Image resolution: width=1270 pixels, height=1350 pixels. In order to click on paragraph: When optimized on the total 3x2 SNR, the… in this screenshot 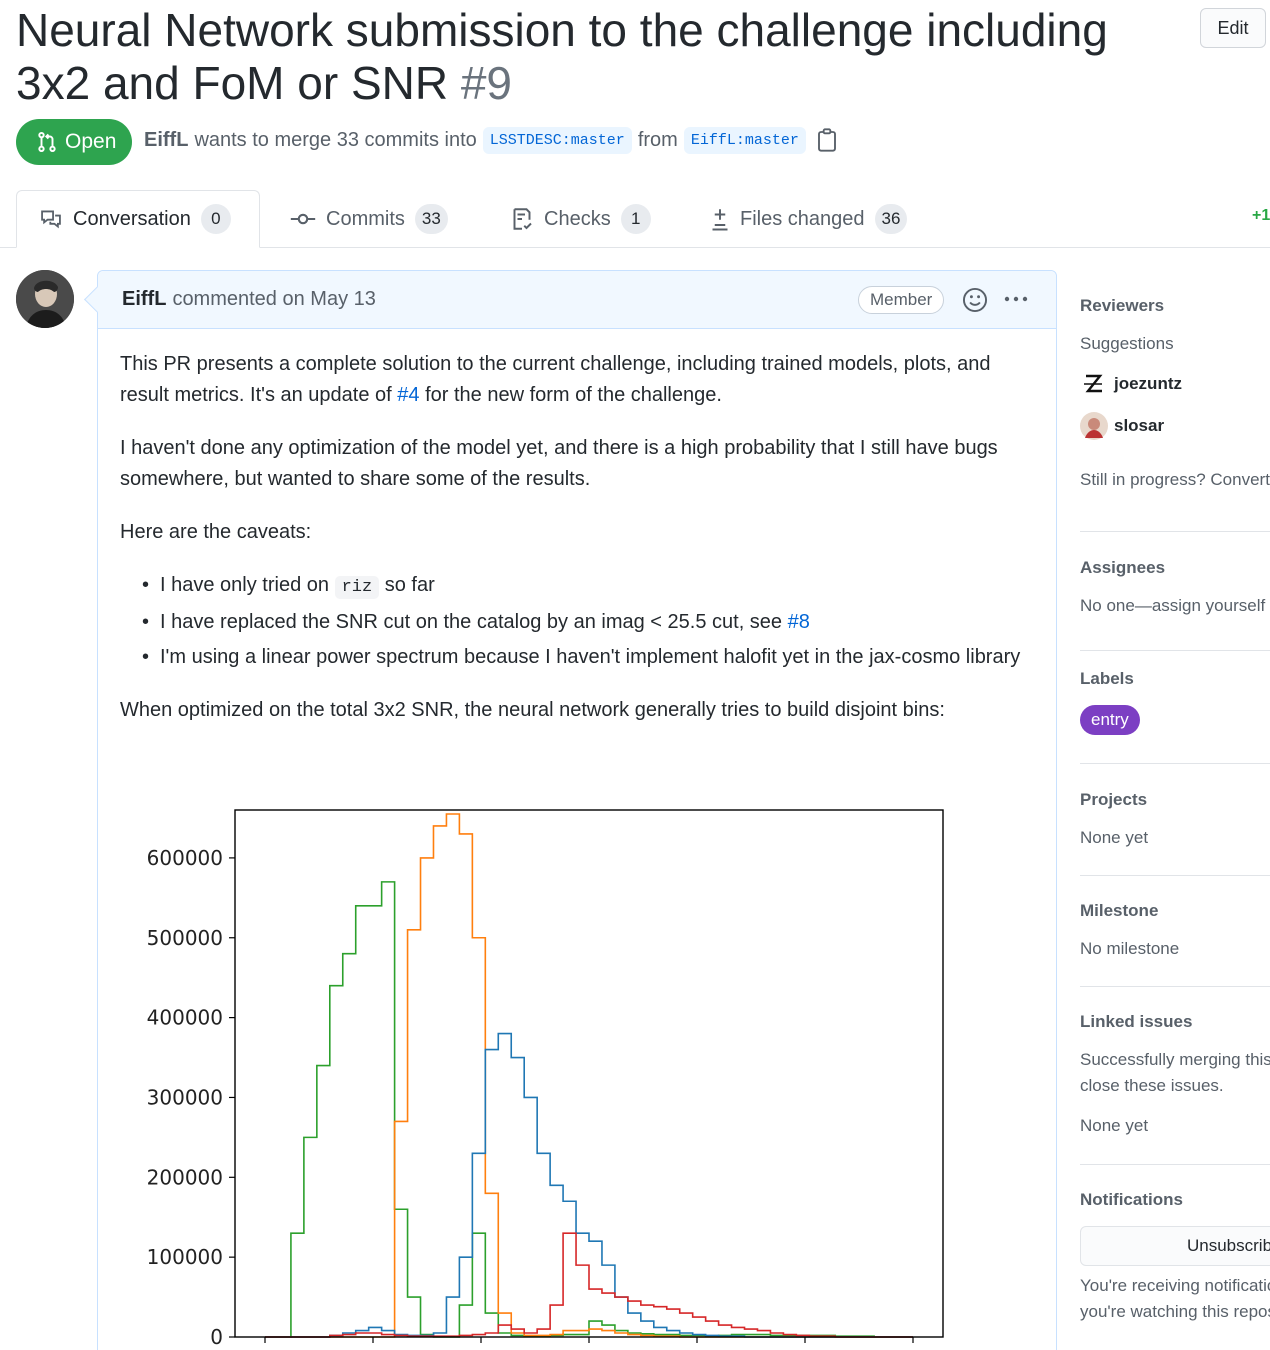, I will do `click(532, 710)`.